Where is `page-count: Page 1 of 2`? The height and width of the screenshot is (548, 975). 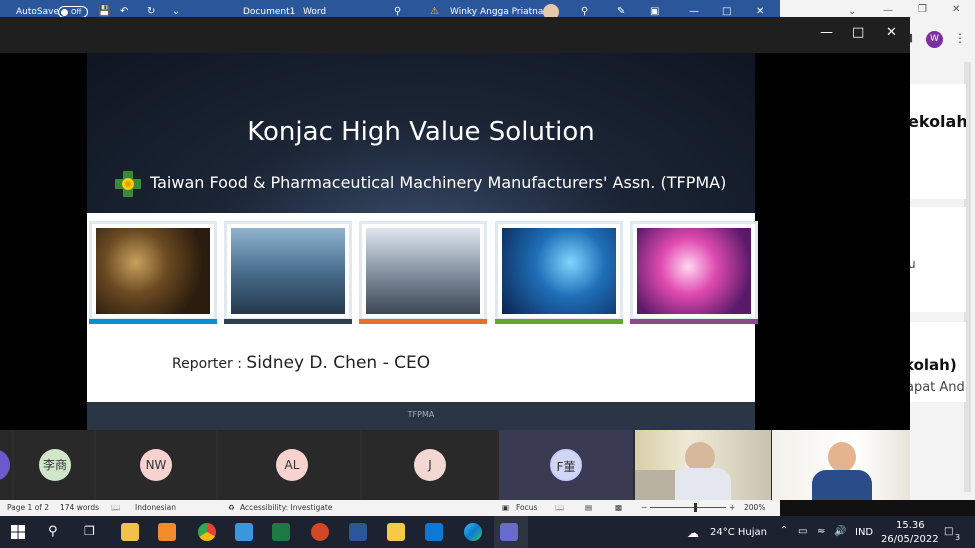 page-count: Page 1 of 2 is located at coordinates (28, 507).